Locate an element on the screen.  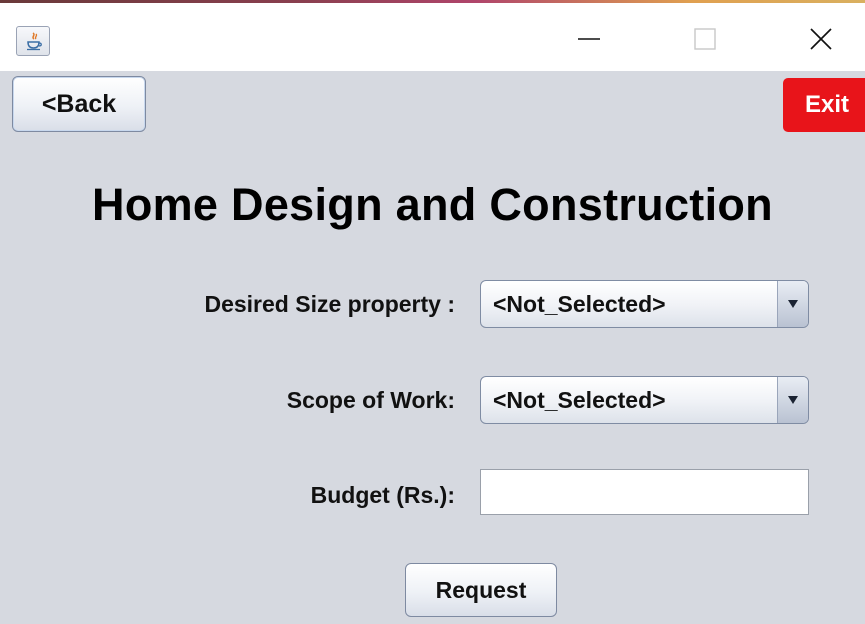
maximize-button is located at coordinates (705, 41).